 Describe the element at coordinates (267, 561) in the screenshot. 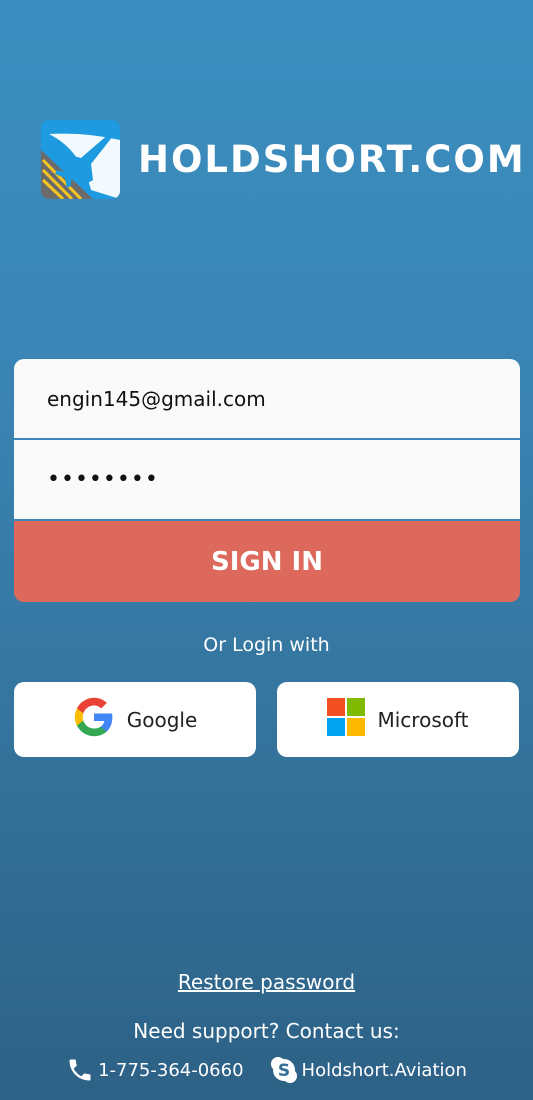

I see `sign-in-button: SIGN IN` at that location.